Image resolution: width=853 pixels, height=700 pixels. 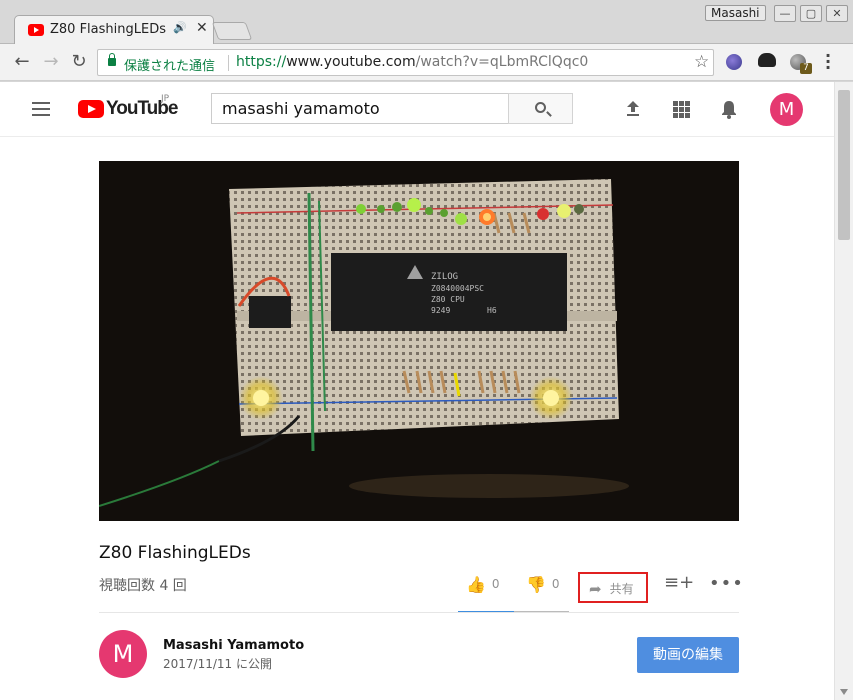 What do you see at coordinates (426, 22) in the screenshot?
I see `title-bar: Z80 FlashingLEDs 🔊 ✕ Masashi — ▢ ✕` at bounding box center [426, 22].